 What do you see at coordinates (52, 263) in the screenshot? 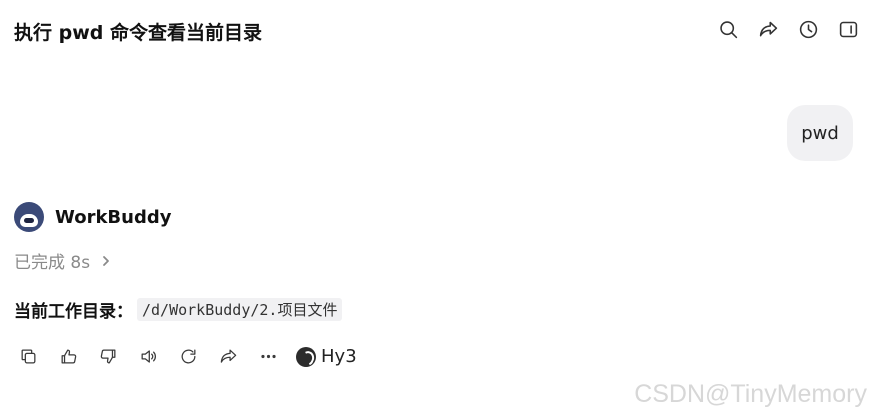
I see `task-status-text: 已完成 8s` at bounding box center [52, 263].